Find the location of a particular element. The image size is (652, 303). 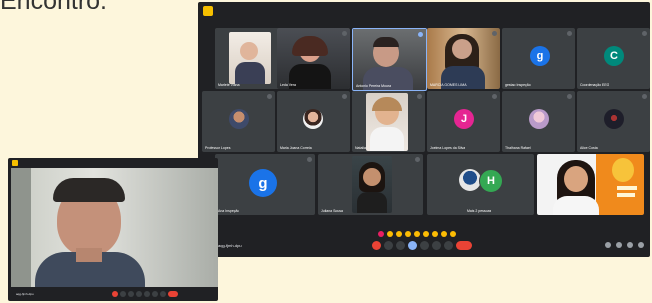

speaker-video is located at coordinates (114, 227).